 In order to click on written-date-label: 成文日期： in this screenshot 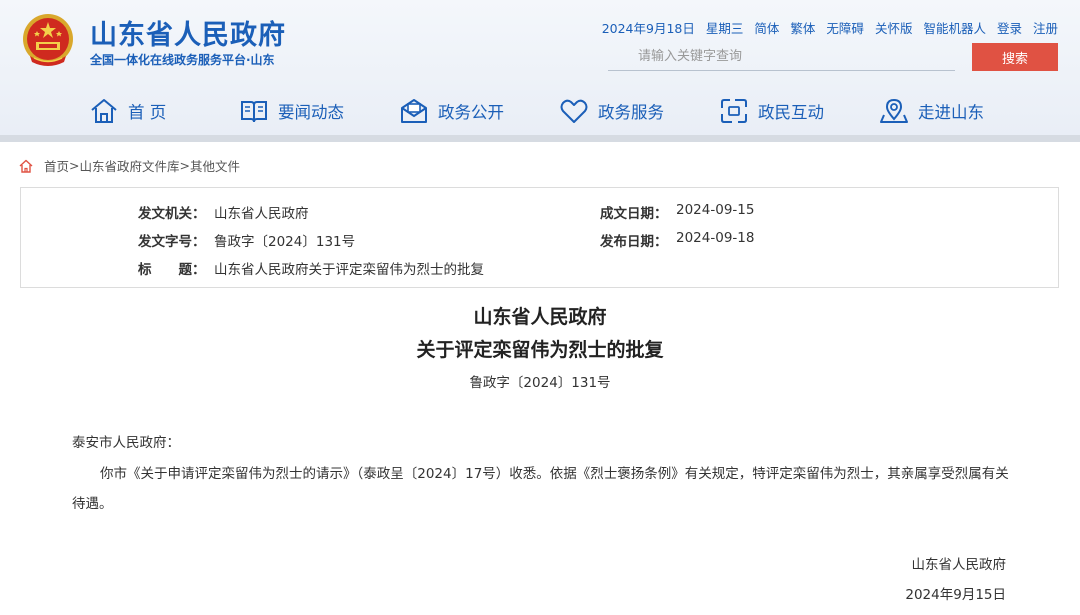, I will do `click(634, 214)`.